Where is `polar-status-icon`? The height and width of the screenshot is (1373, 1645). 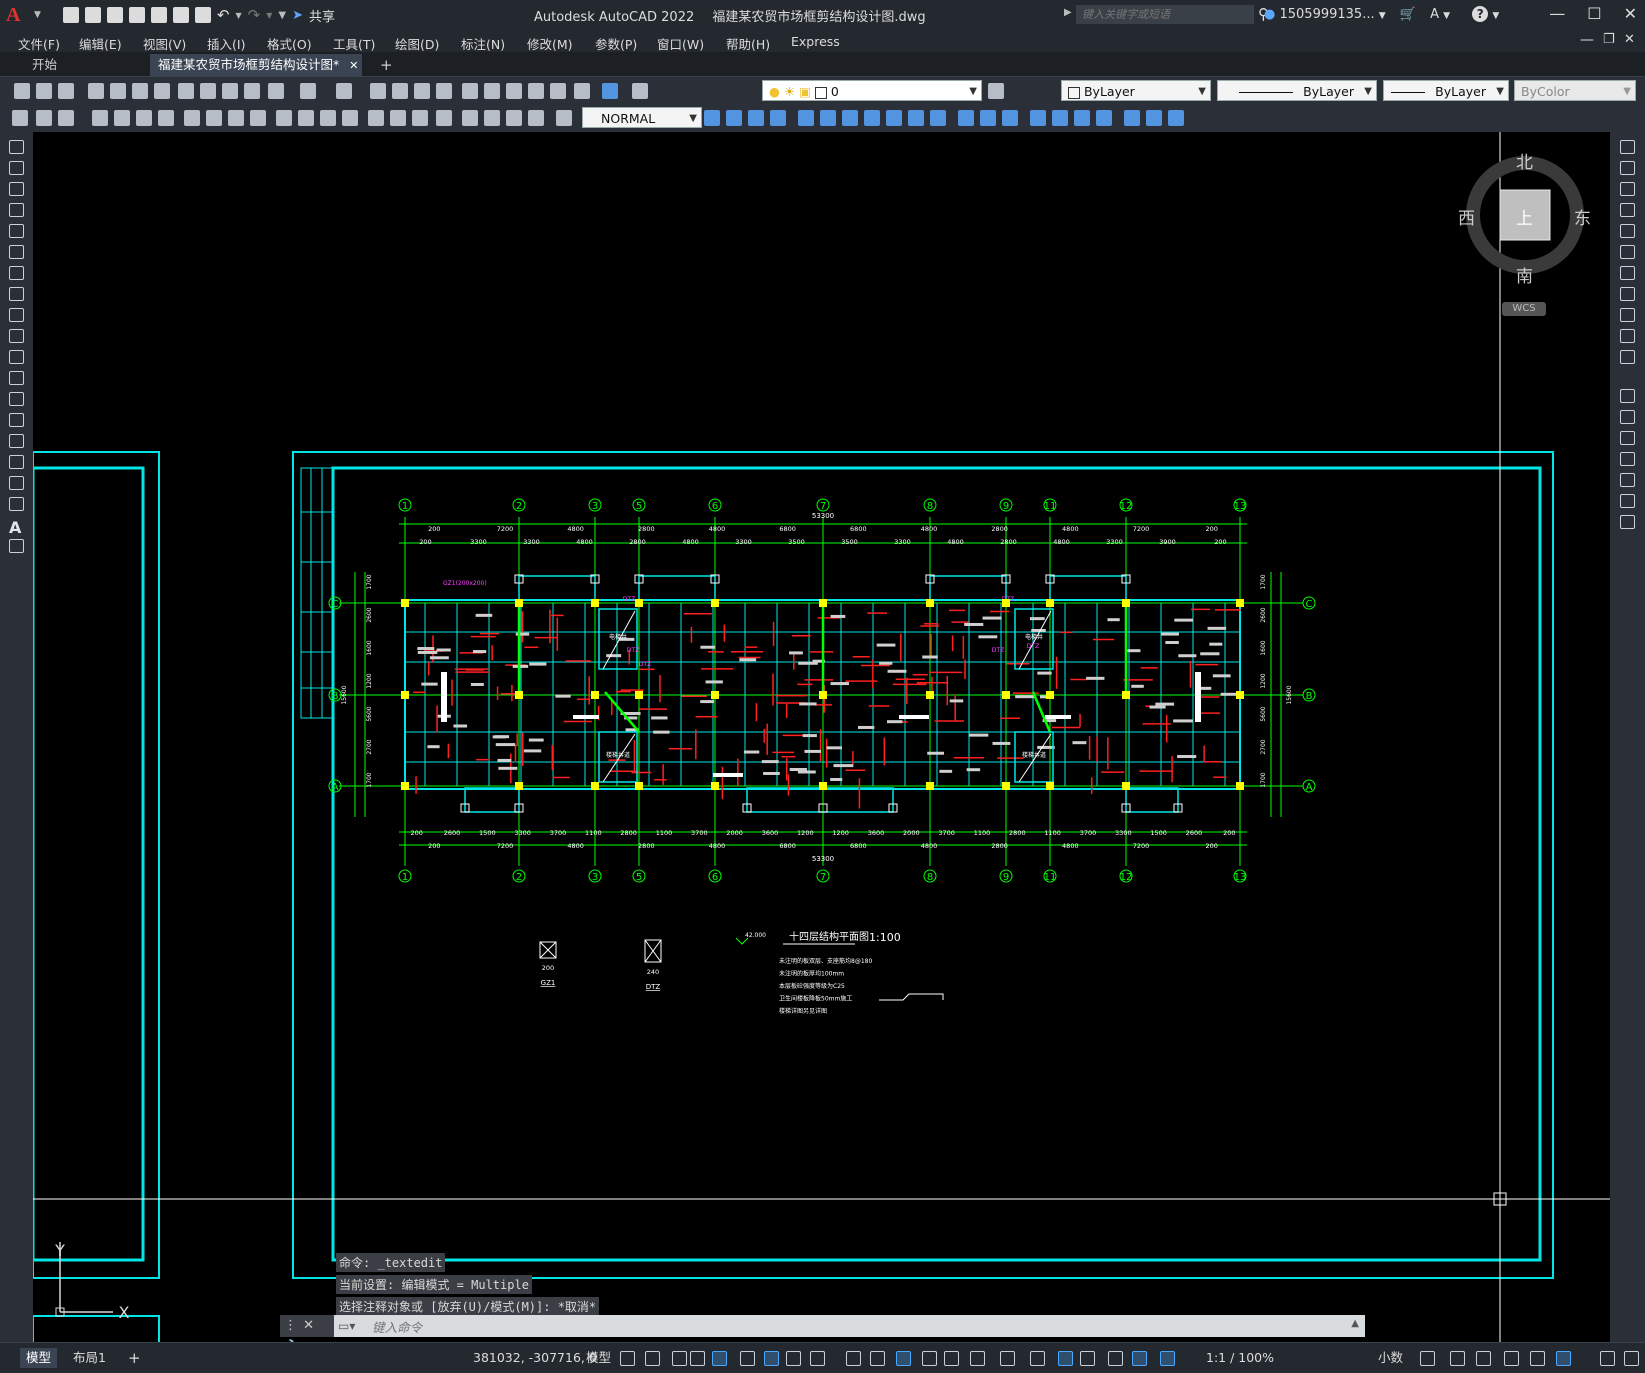
polar-status-icon is located at coordinates (747, 1358).